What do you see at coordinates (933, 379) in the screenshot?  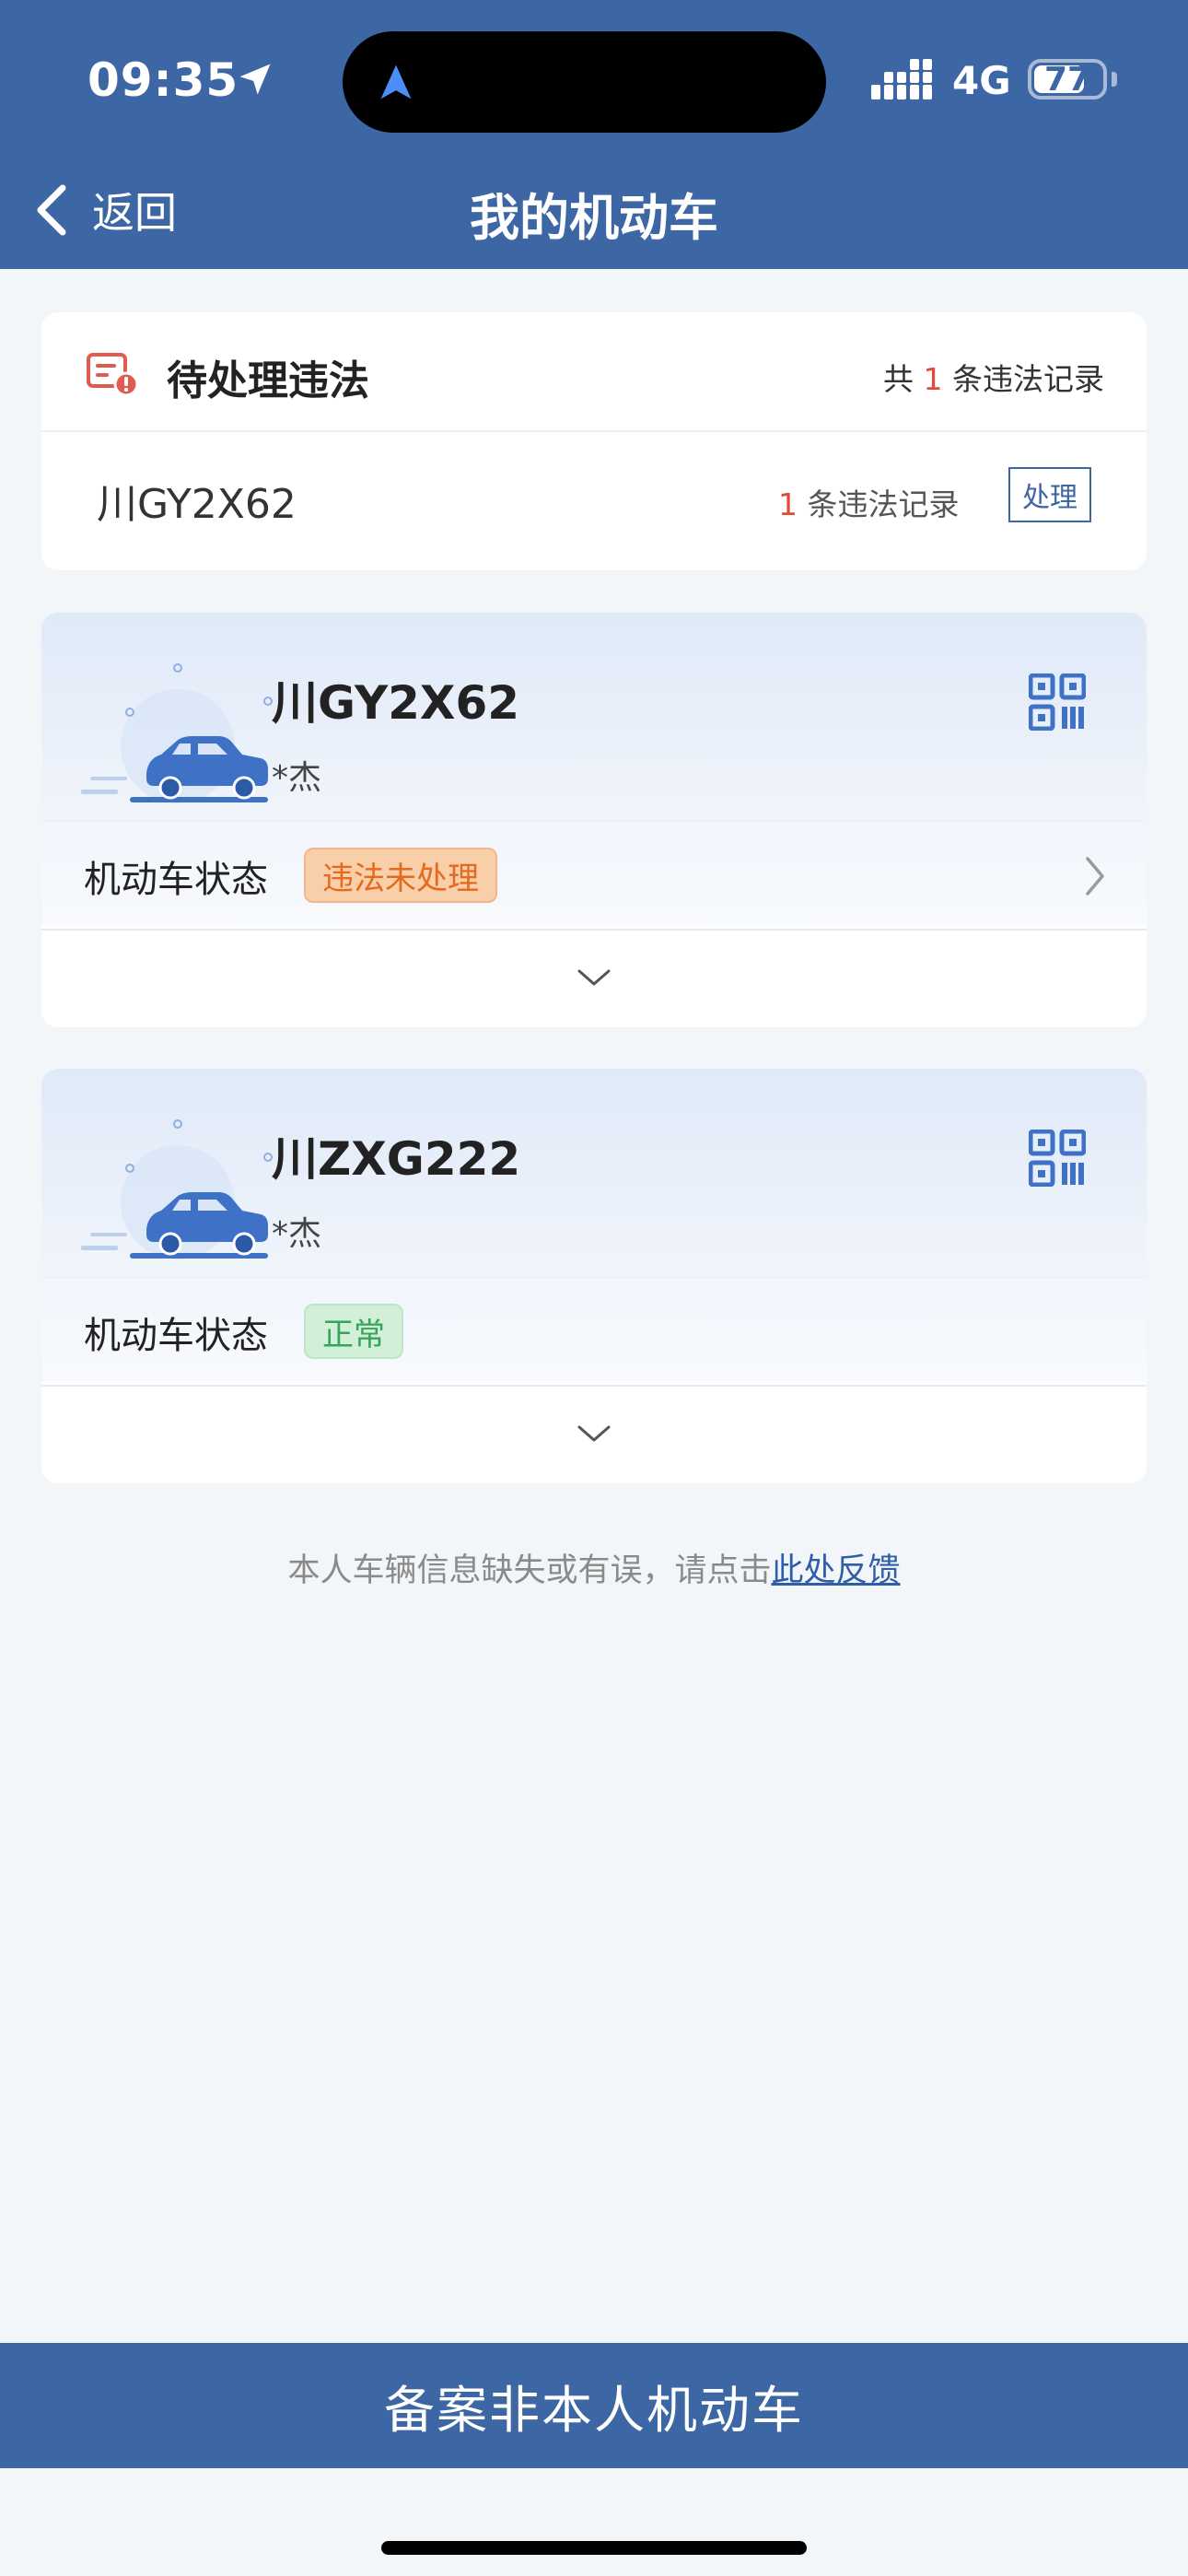 I see `total-count: 1` at bounding box center [933, 379].